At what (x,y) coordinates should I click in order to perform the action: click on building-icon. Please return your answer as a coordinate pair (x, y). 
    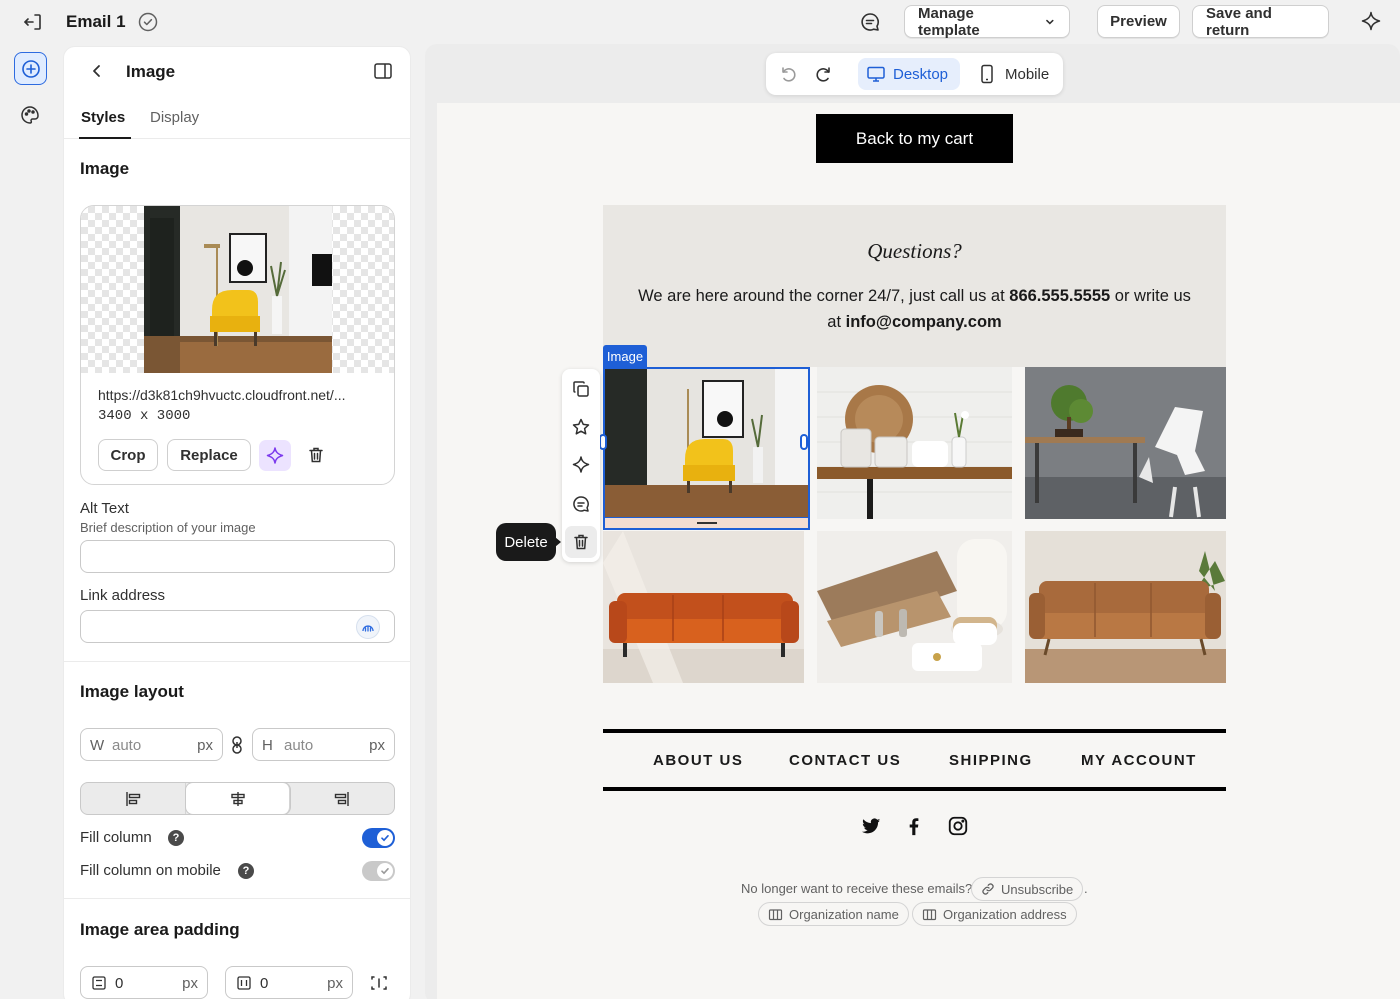
    Looking at the image, I should click on (775, 915).